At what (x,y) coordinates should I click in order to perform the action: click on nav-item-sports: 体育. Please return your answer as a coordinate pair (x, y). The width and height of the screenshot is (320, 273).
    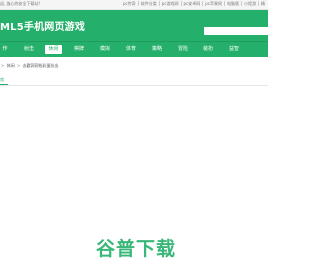
    Looking at the image, I should click on (131, 49).